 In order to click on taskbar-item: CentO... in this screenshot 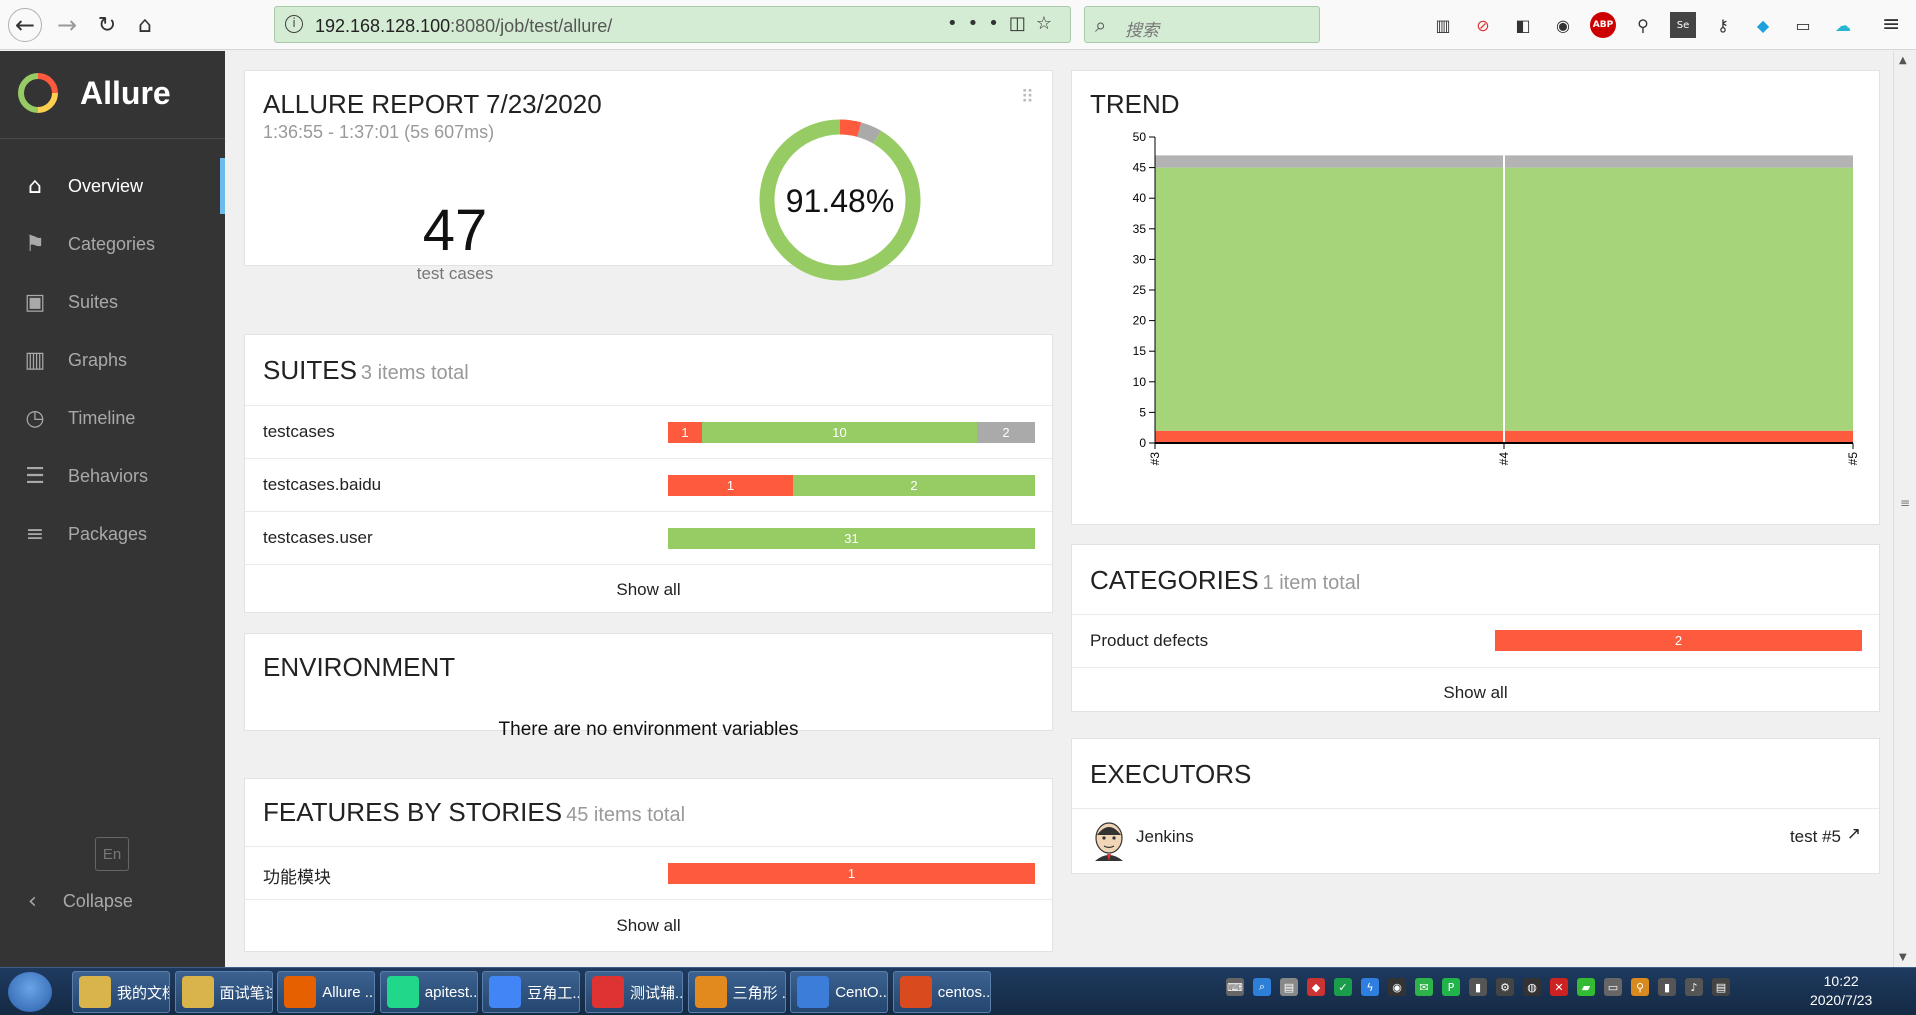, I will do `click(839, 992)`.